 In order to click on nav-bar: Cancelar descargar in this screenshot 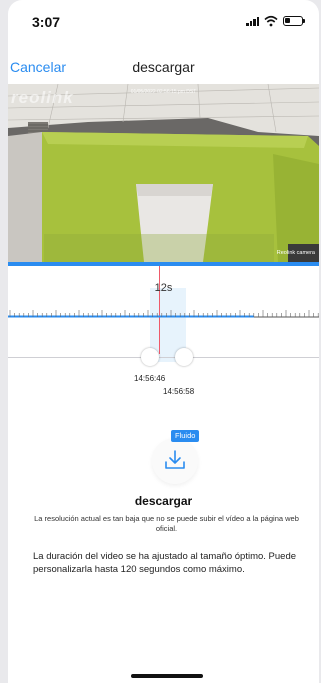, I will do `click(163, 69)`.